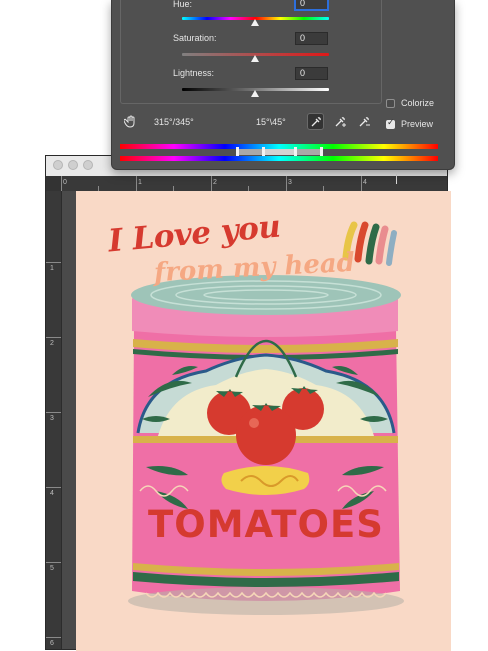 The width and height of the screenshot is (488, 651). Describe the element at coordinates (65, 182) in the screenshot. I see `ruler-label: 0` at that location.